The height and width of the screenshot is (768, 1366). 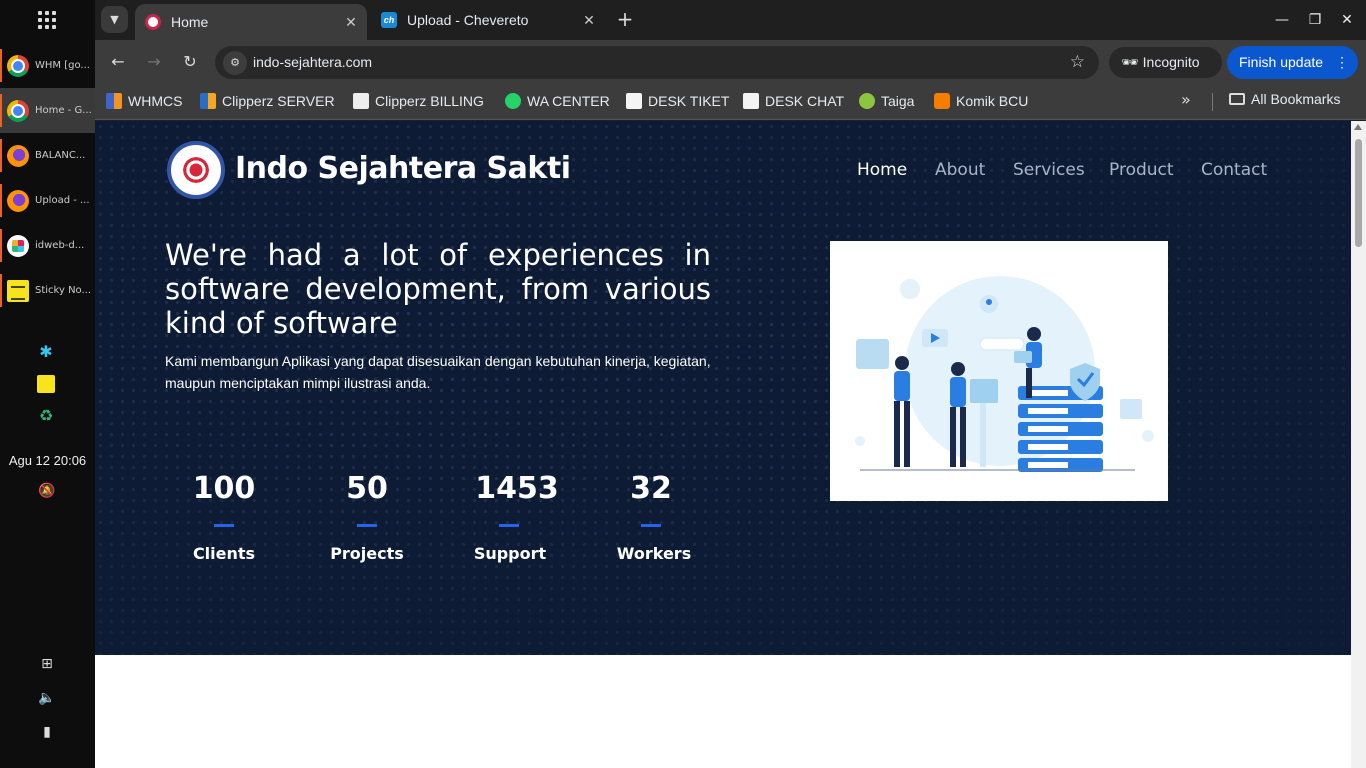 I want to click on site-info-icon: ⚙, so click(x=235, y=63).